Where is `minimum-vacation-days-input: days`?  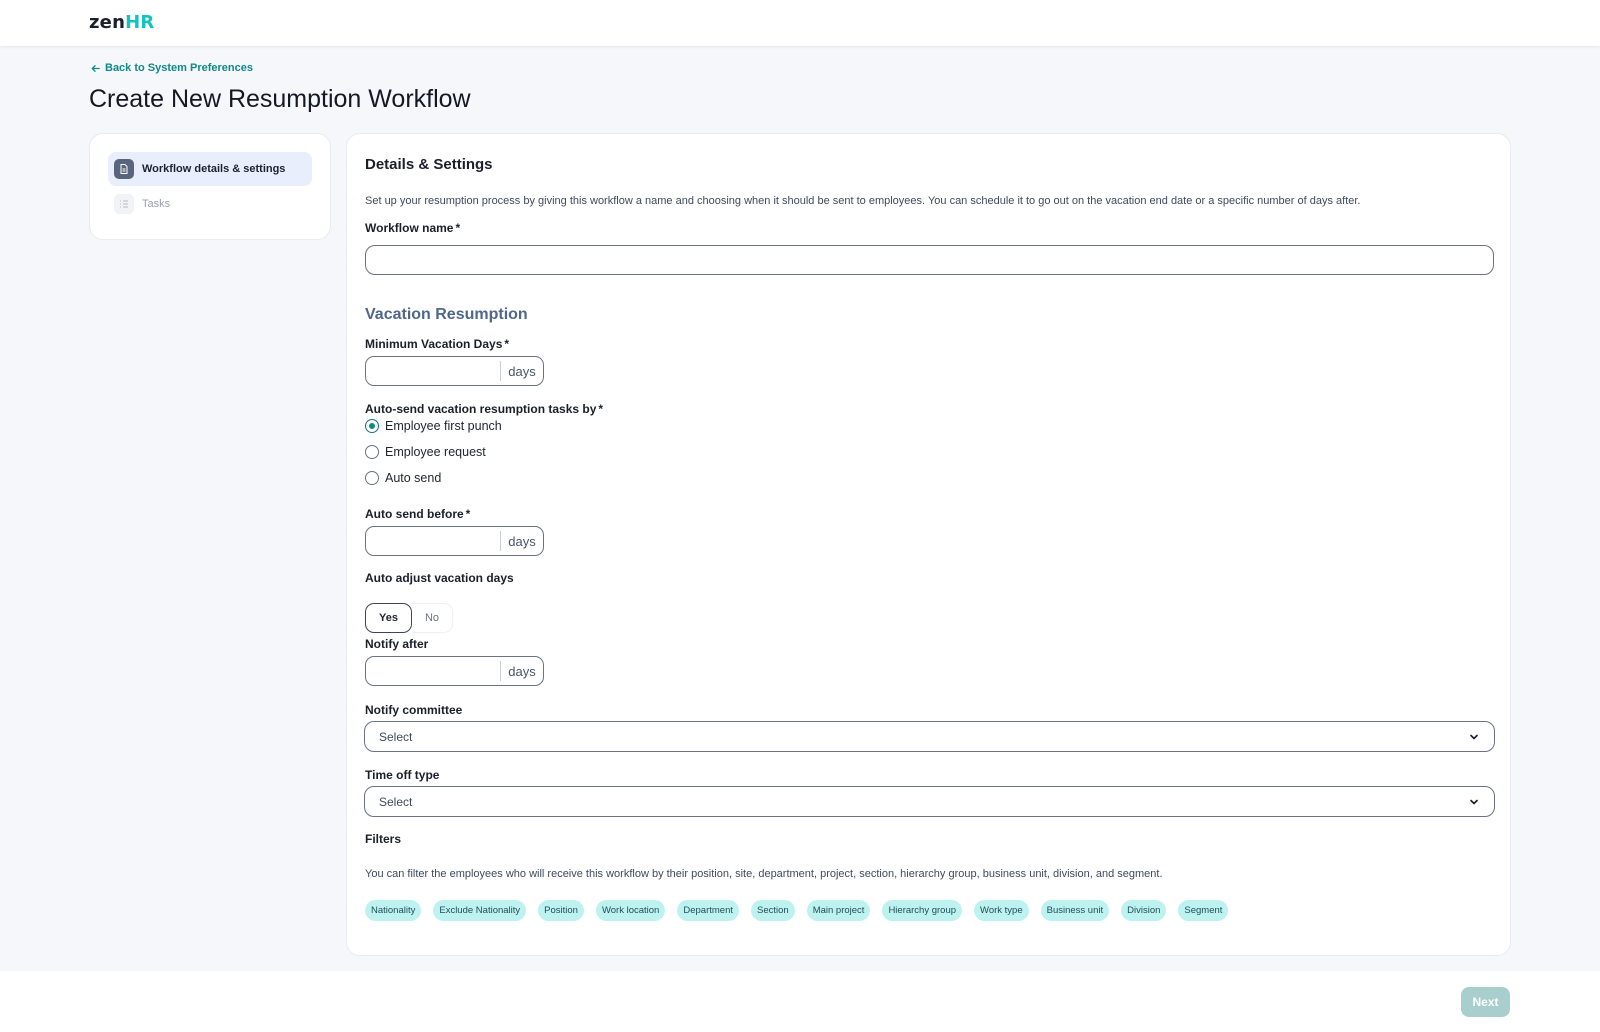
minimum-vacation-days-input: days is located at coordinates (454, 371).